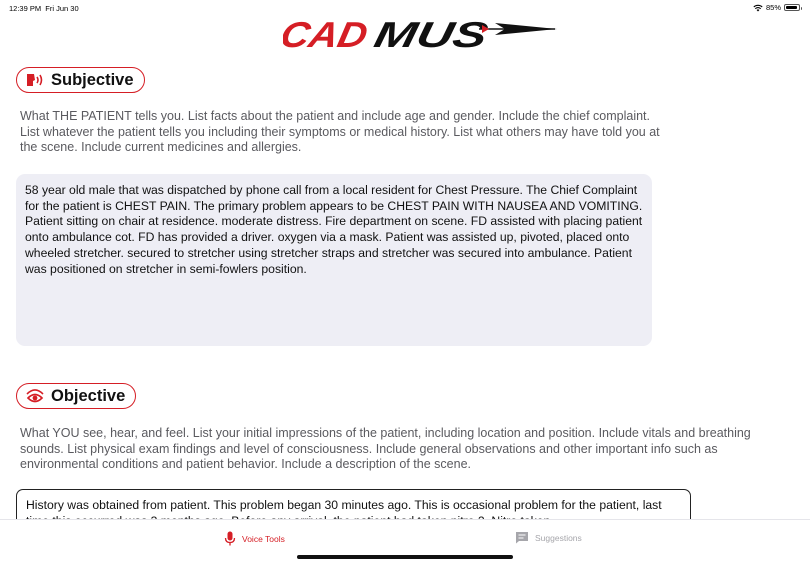  I want to click on subjective-title: Subjective, so click(92, 79).